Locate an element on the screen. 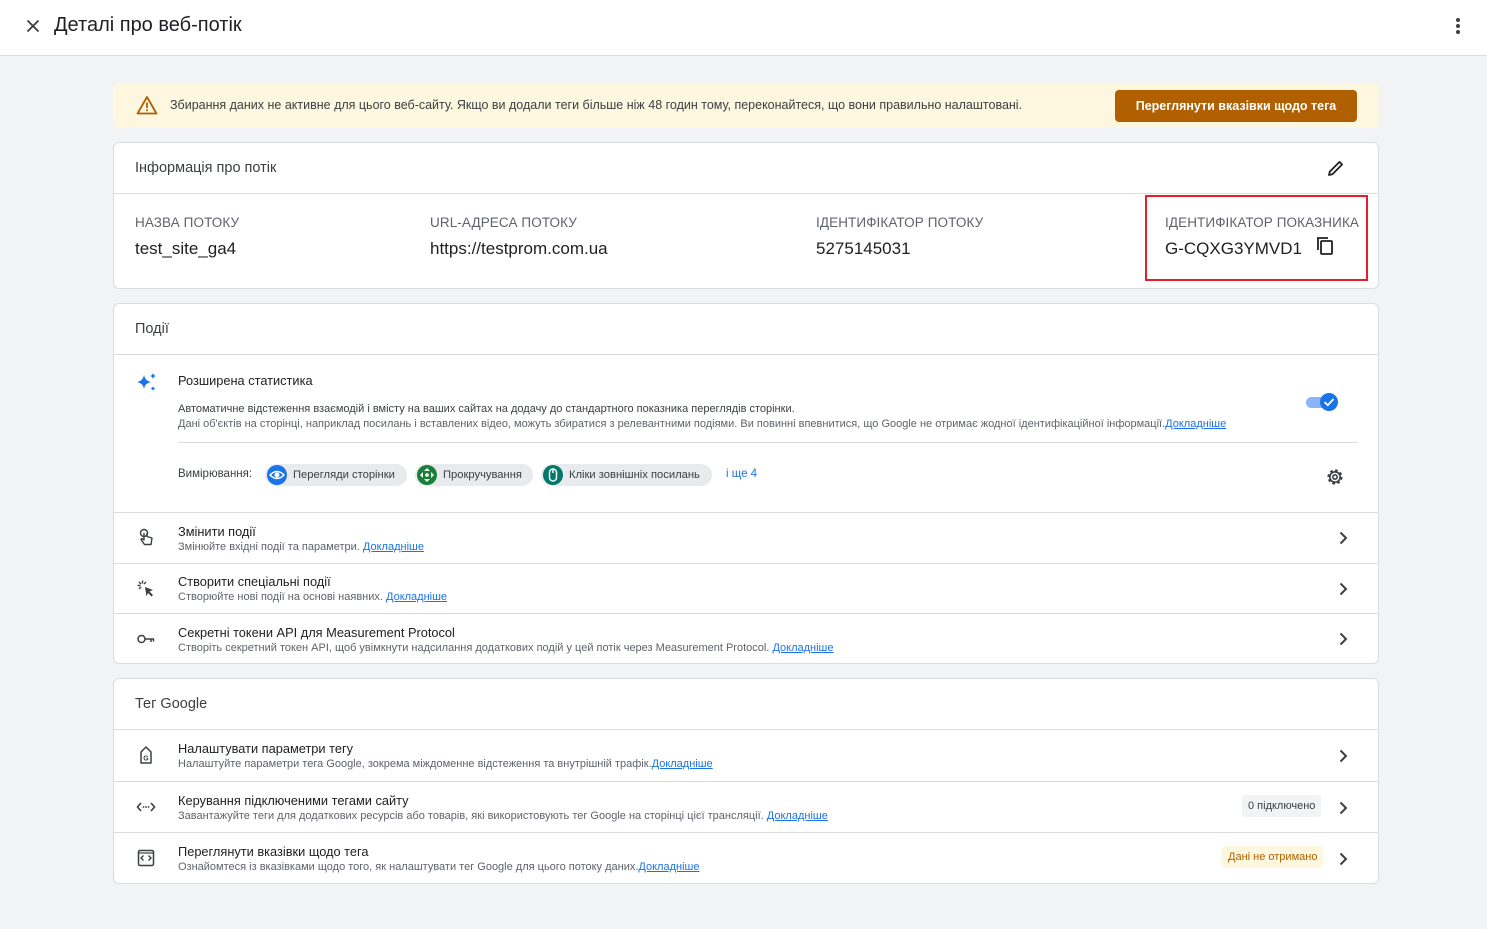 This screenshot has width=1487, height=929. events-header: Події is located at coordinates (746, 329).